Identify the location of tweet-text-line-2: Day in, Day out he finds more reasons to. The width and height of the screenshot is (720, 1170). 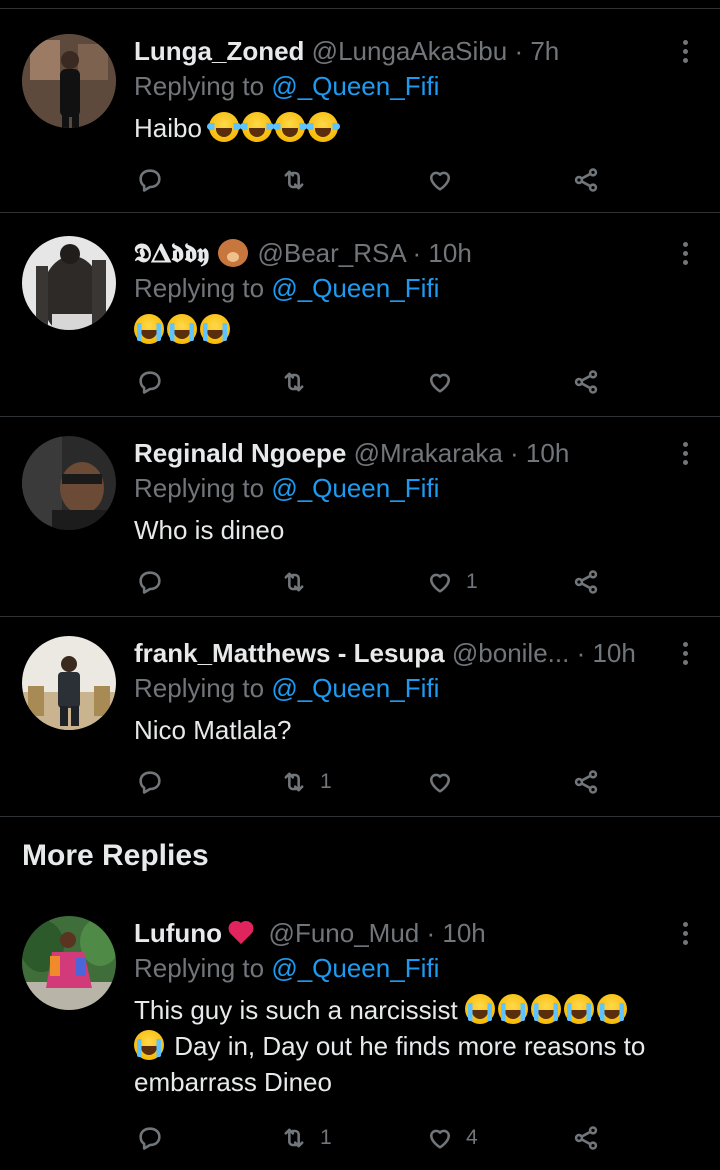
(410, 1046).